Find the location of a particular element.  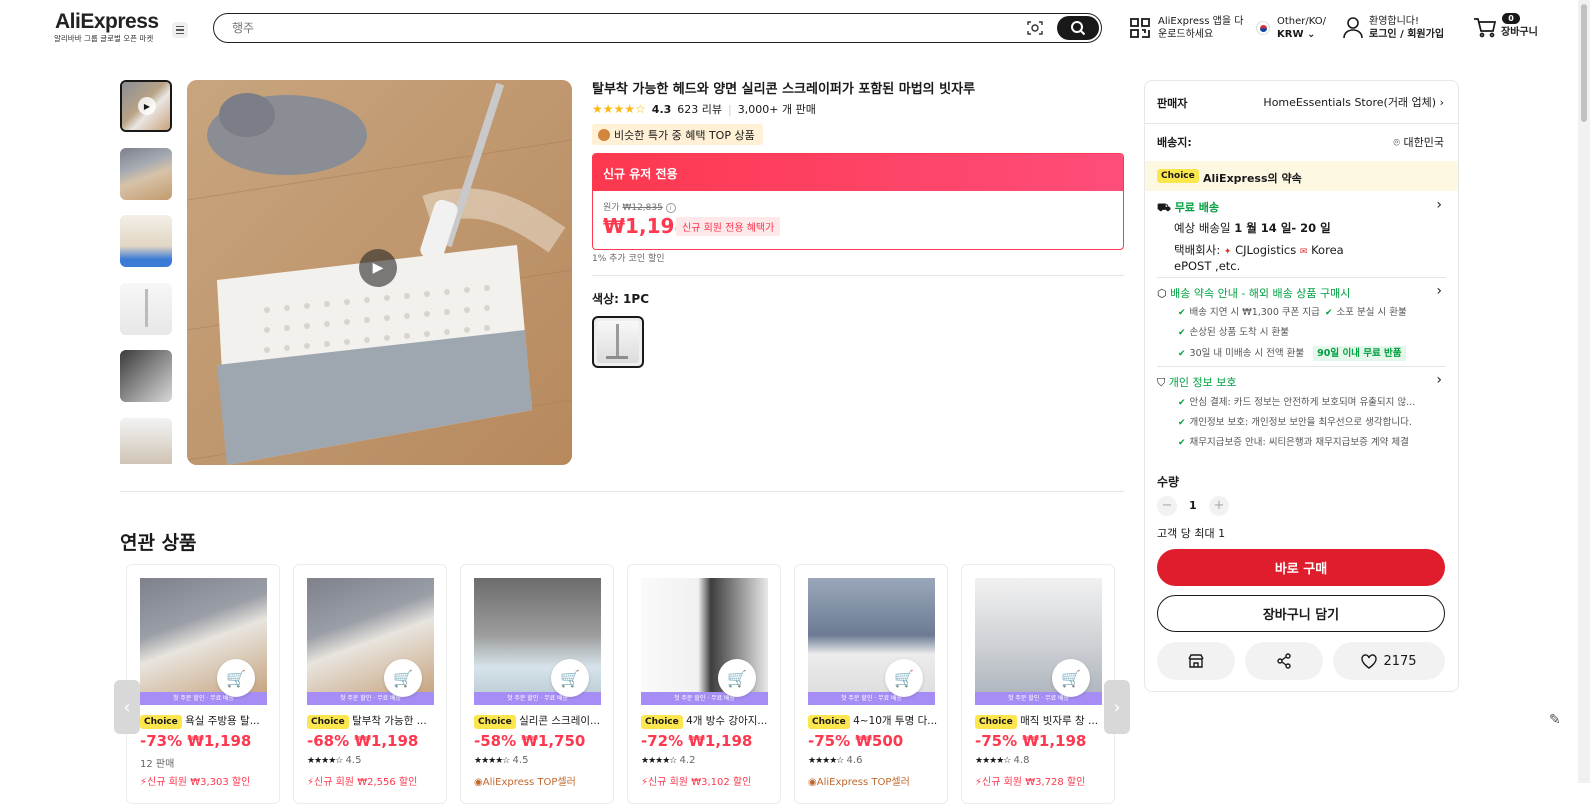

carrier-row: 택배회사: ✦ CJLogistics ✉ Korea is located at coordinates (1259, 250).